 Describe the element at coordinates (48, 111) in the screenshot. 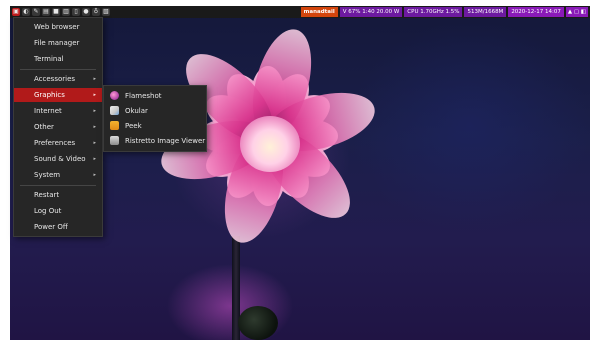

I see `menu-item-label: Internet` at that location.